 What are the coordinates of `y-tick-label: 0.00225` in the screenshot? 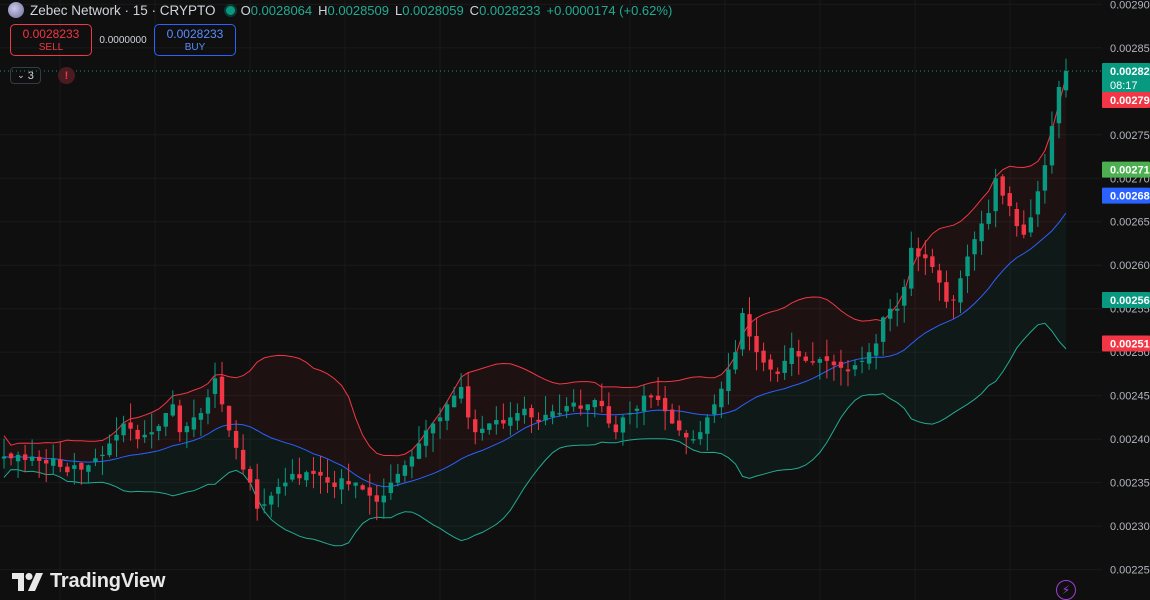 It's located at (1130, 571).